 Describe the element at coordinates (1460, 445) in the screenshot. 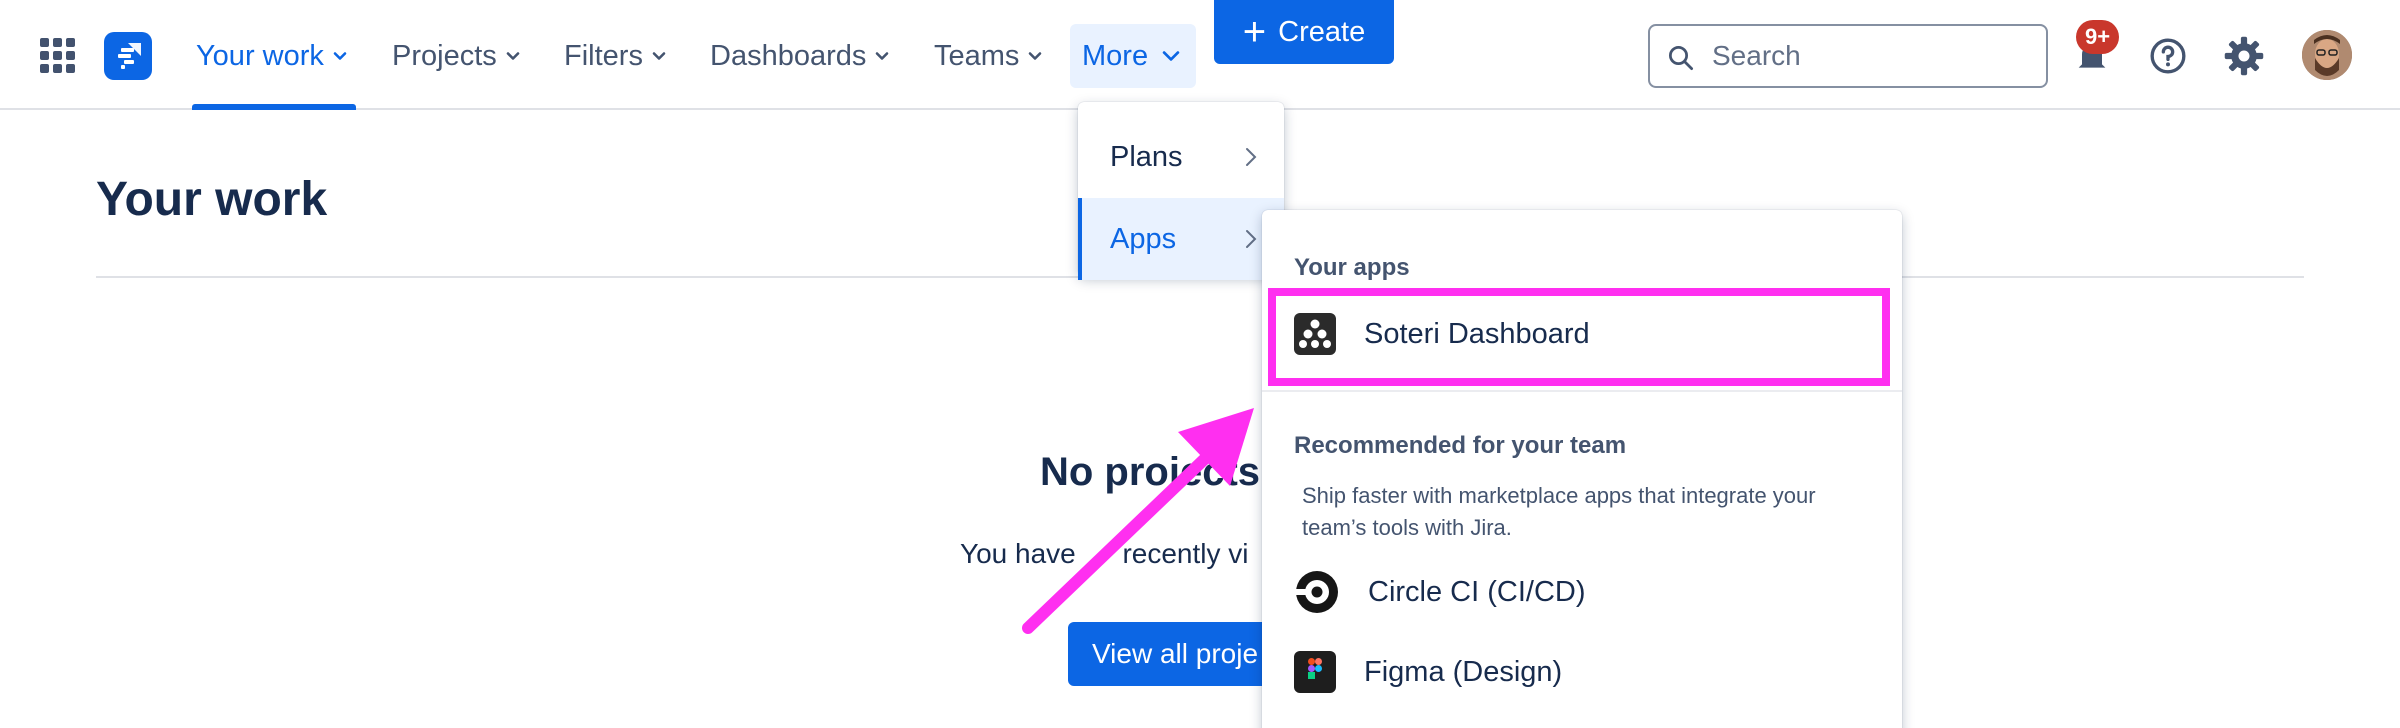

I see `recommended-heading: Recommended for your team` at that location.